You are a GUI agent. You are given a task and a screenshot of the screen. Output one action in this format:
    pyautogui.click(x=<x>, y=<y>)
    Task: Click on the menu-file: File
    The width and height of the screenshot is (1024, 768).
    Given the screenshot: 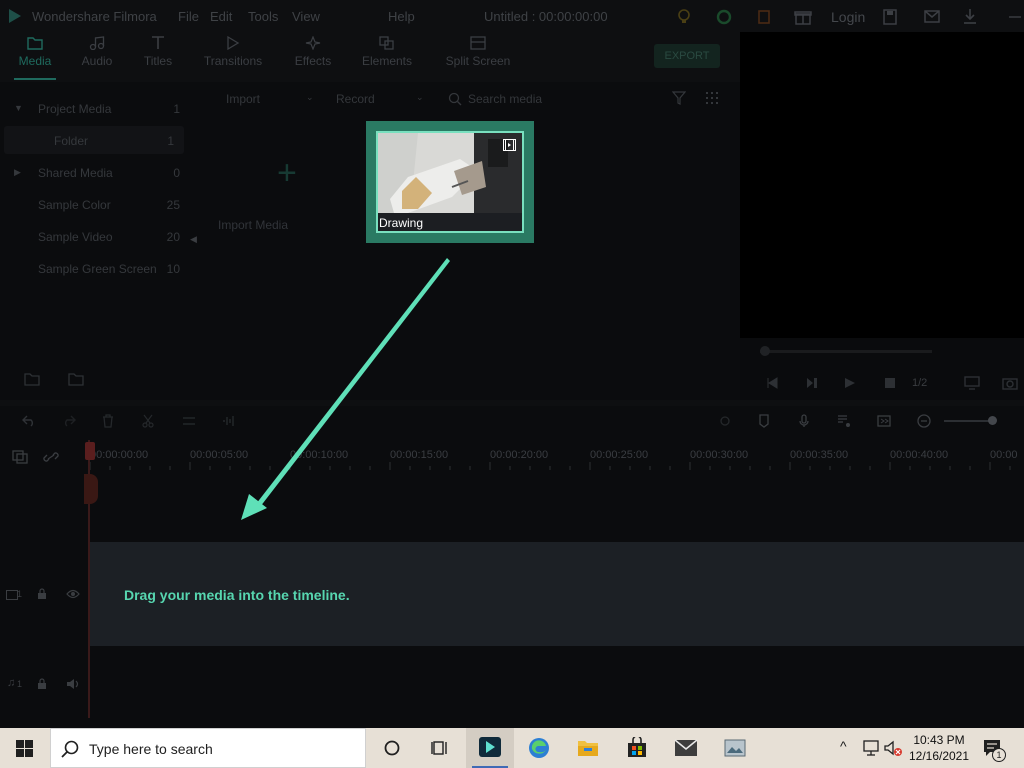 What is the action you would take?
    pyautogui.click(x=188, y=16)
    